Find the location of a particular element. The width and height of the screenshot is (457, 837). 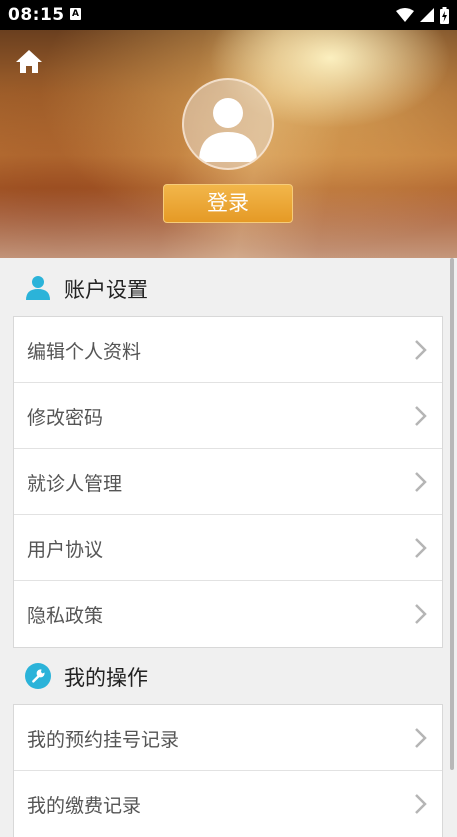

status-time: 08:15 is located at coordinates (36, 15).